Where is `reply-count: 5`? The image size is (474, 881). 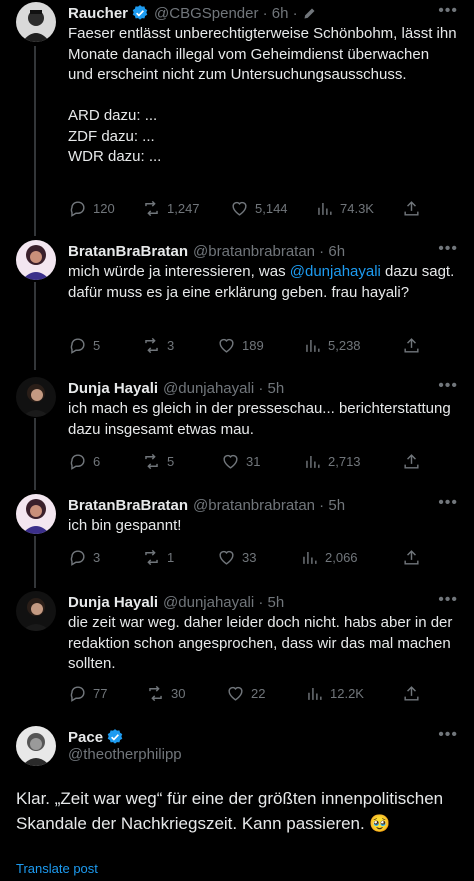 reply-count: 5 is located at coordinates (97, 345).